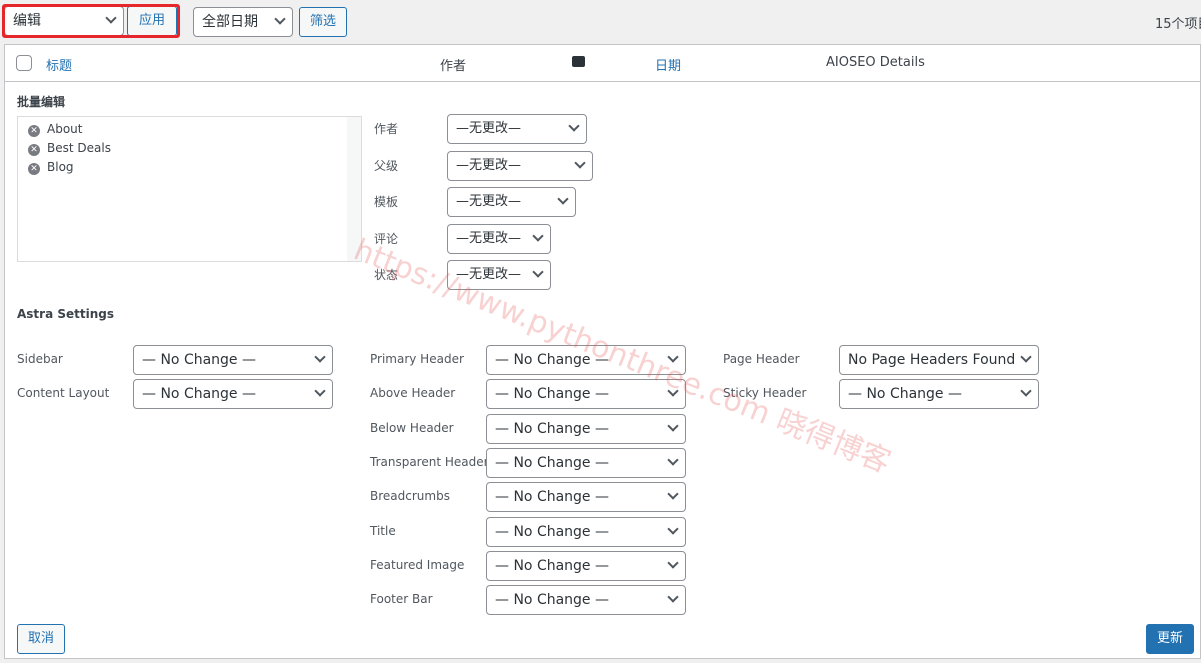  What do you see at coordinates (386, 129) in the screenshot?
I see `field-label: 作者` at bounding box center [386, 129].